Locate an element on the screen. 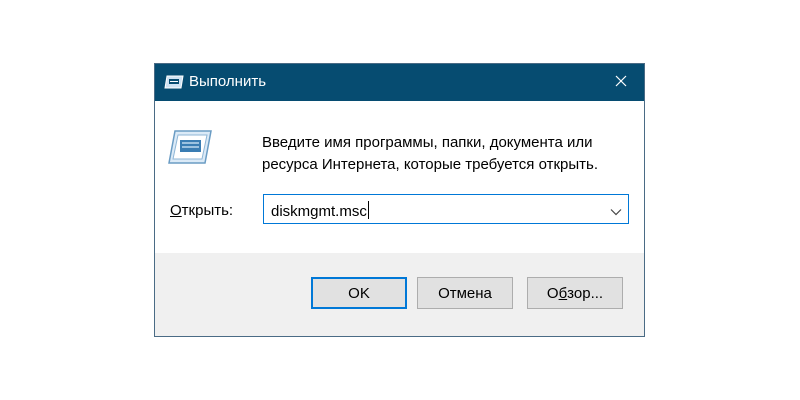 Image resolution: width=800 pixels, height=400 pixels. open-combobox: diskmgmt.msc is located at coordinates (446, 209).